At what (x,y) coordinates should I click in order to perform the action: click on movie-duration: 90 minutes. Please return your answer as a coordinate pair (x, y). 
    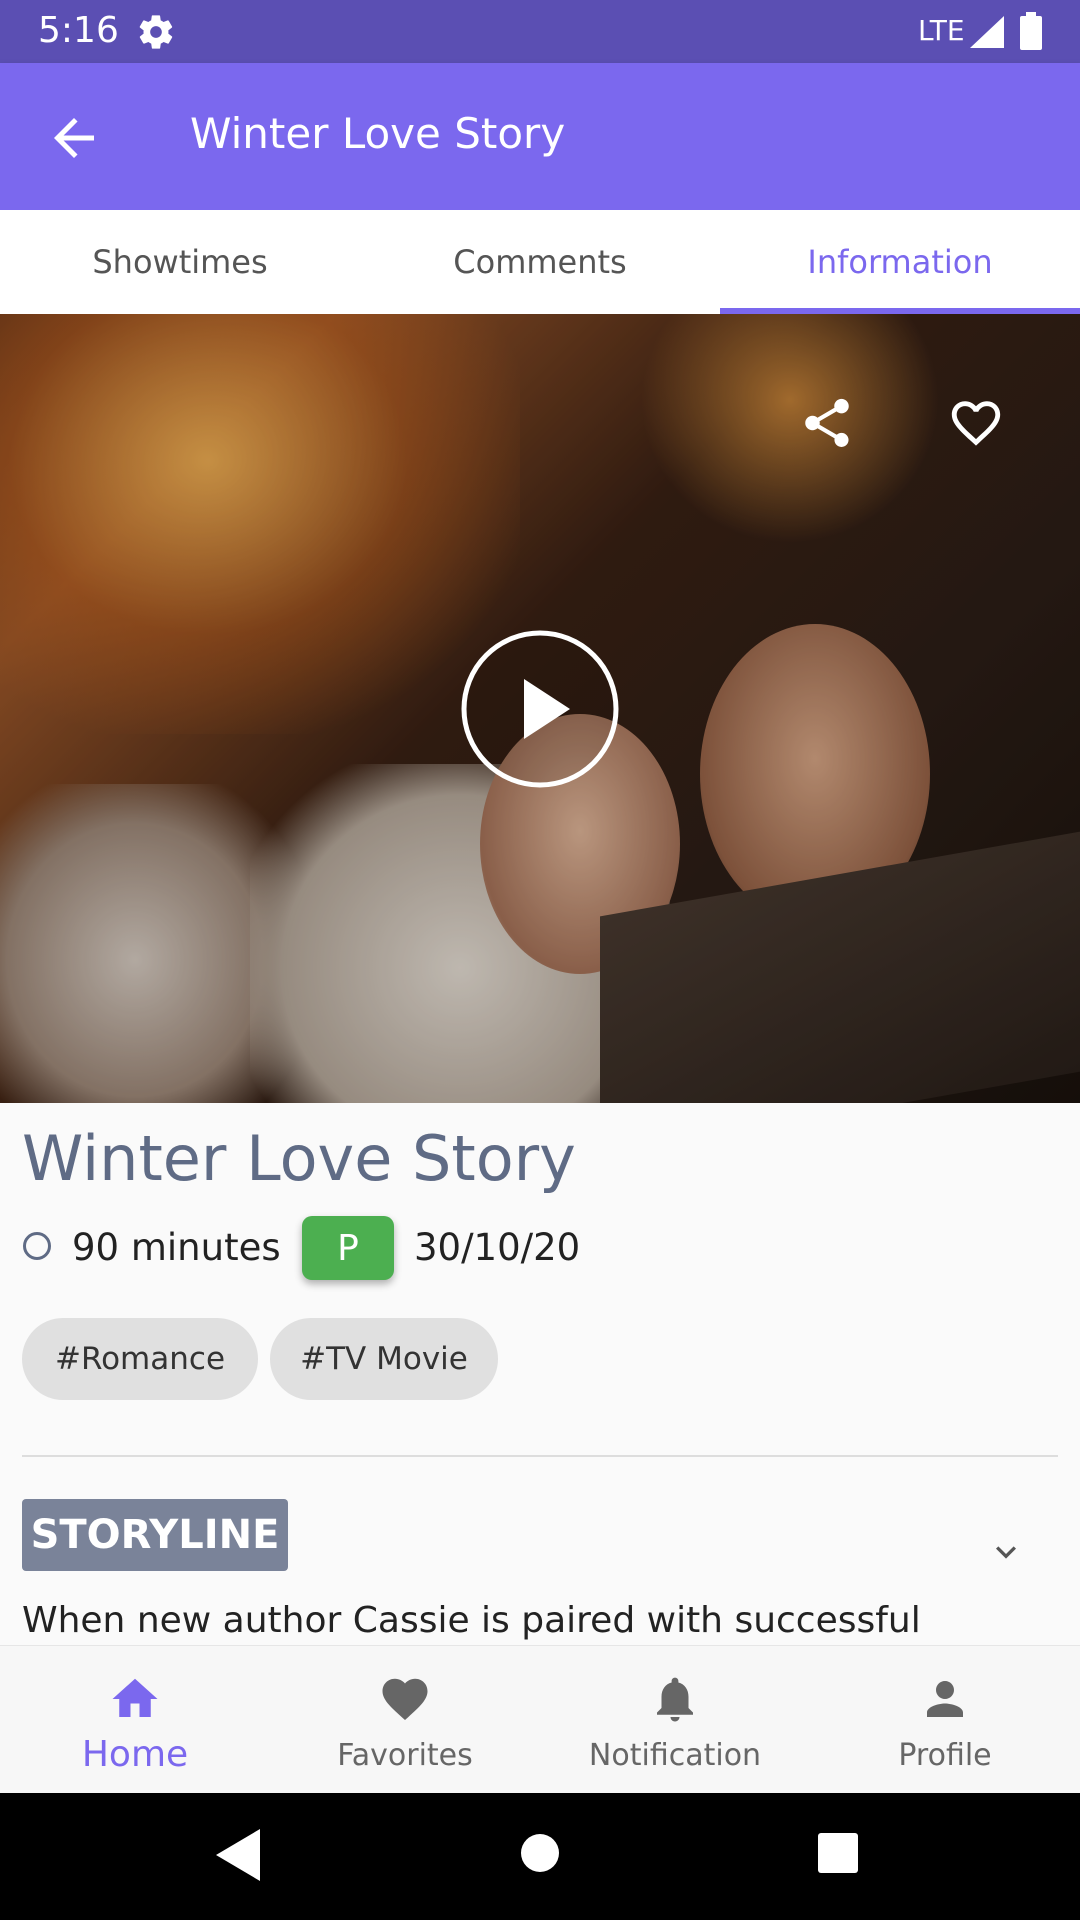
    Looking at the image, I should click on (176, 1247).